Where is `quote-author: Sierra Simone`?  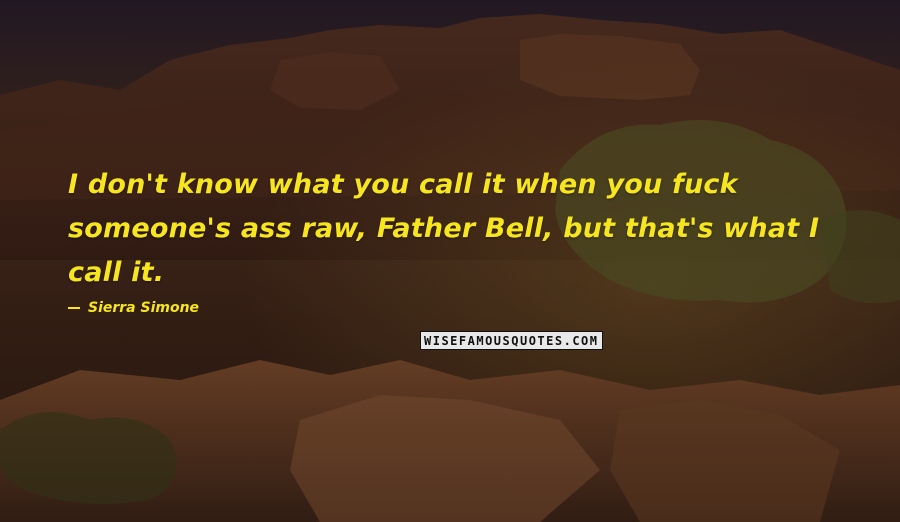
quote-author: Sierra Simone is located at coordinates (133, 308).